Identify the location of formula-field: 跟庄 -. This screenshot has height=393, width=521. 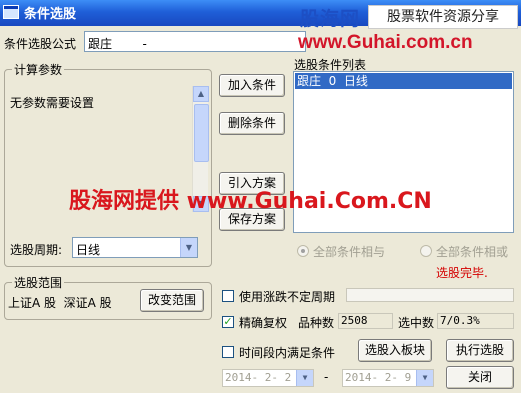
(195, 41).